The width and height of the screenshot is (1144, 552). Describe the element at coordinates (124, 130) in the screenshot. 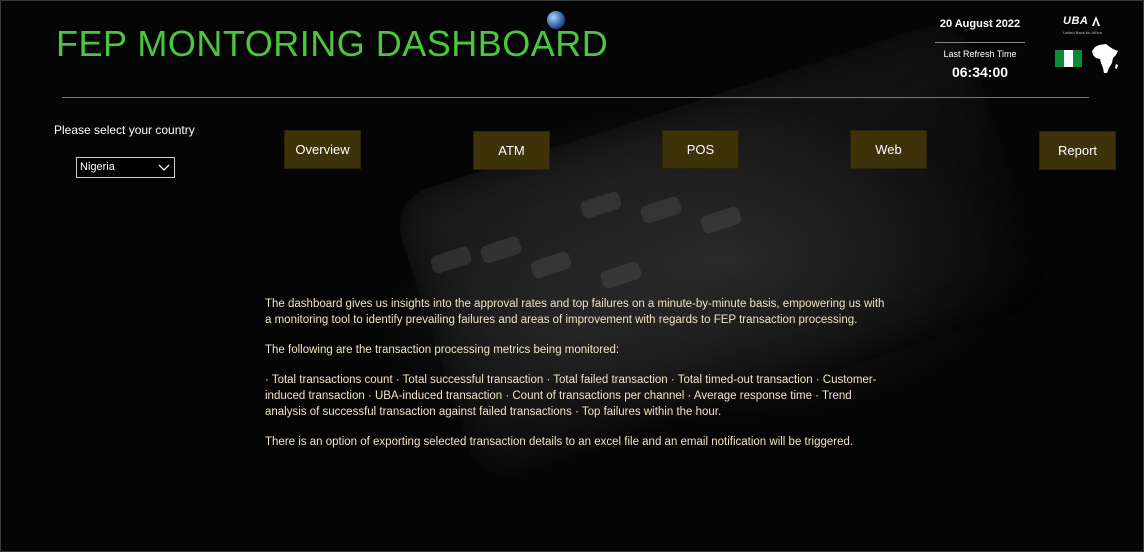

I see `country-select-label: Please select your country` at that location.